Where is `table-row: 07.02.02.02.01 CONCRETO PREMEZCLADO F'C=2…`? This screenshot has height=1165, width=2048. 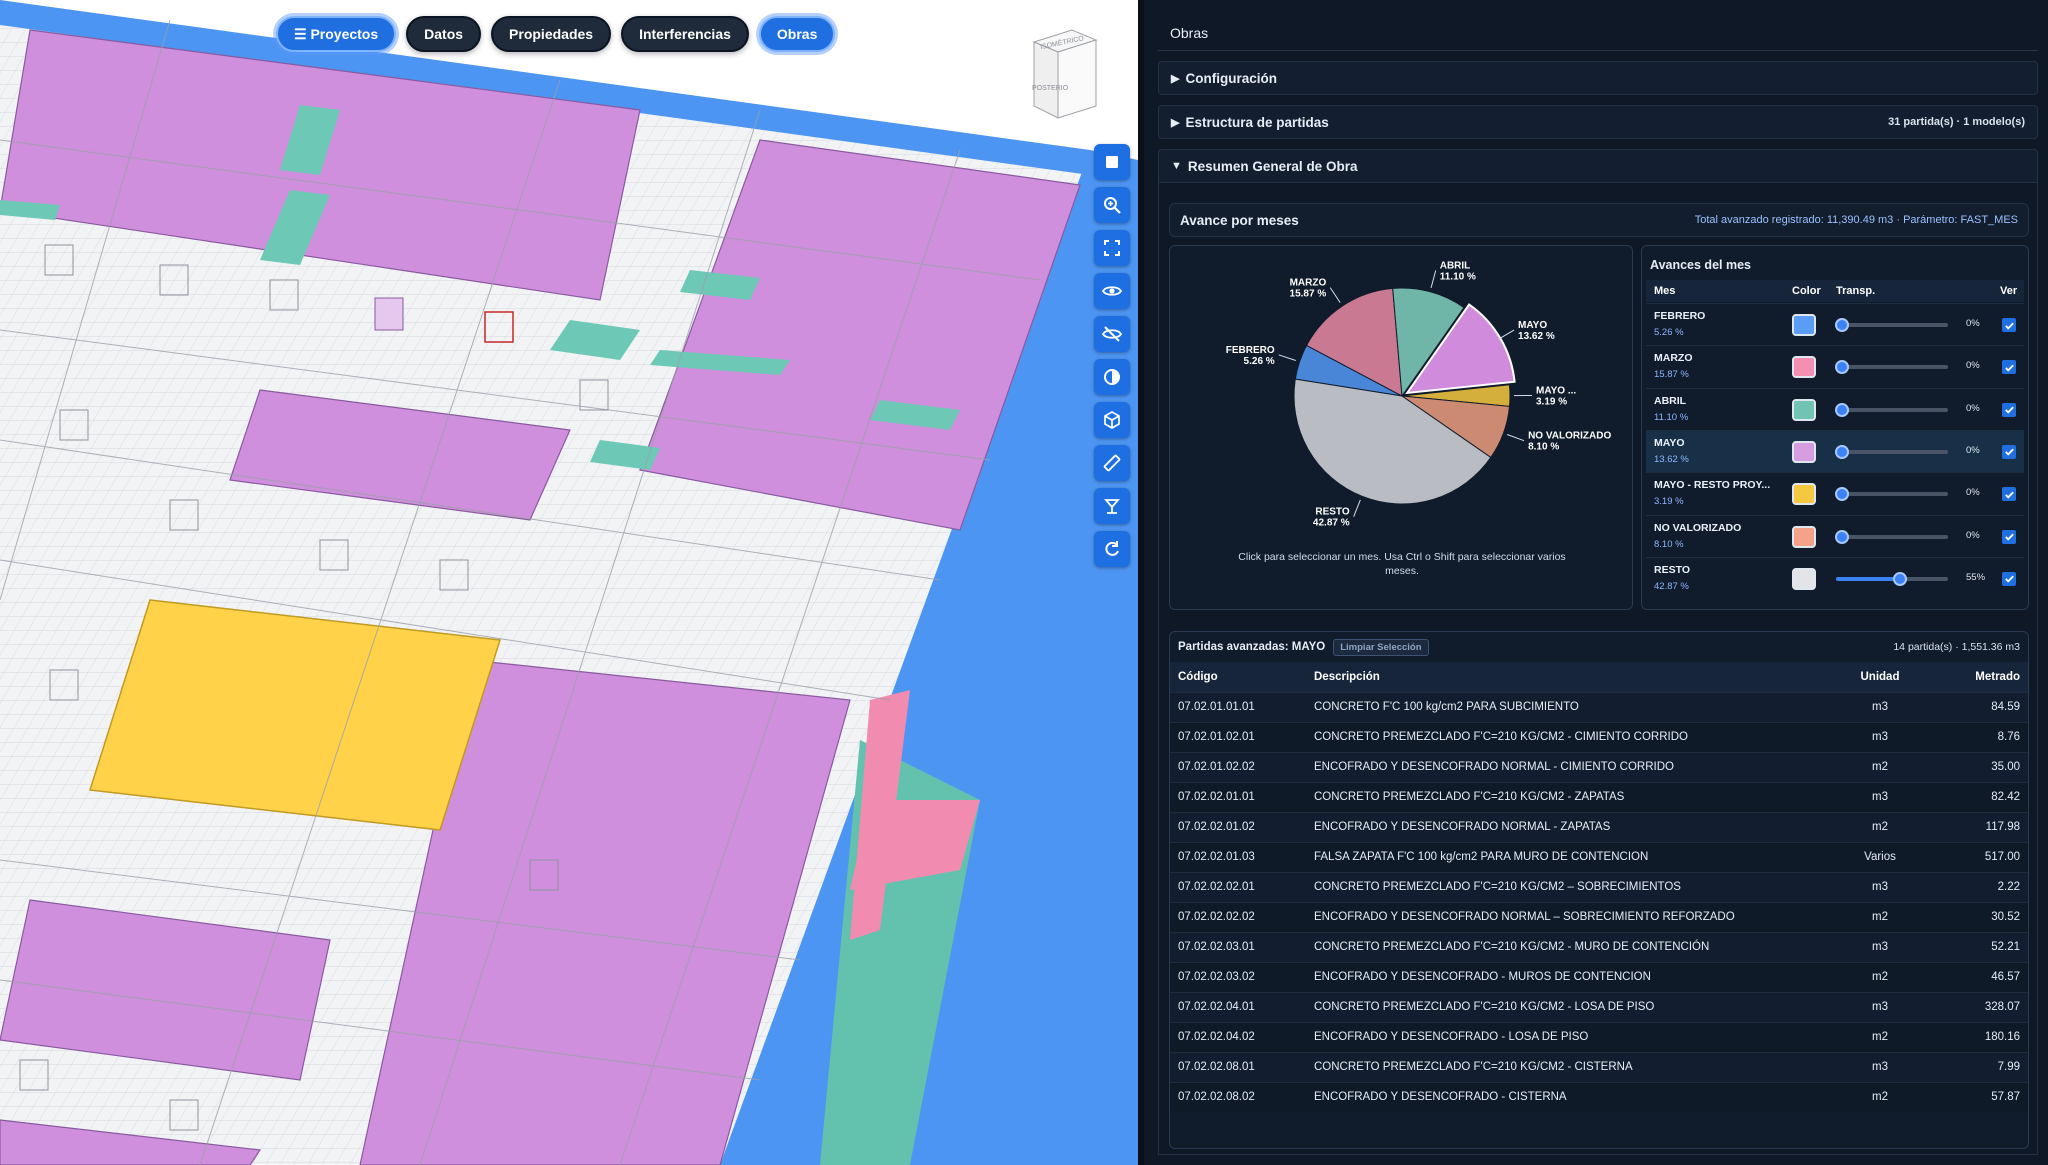
table-row: 07.02.02.02.01 CONCRETO PREMEZCLADO F'C=2… is located at coordinates (1599, 886).